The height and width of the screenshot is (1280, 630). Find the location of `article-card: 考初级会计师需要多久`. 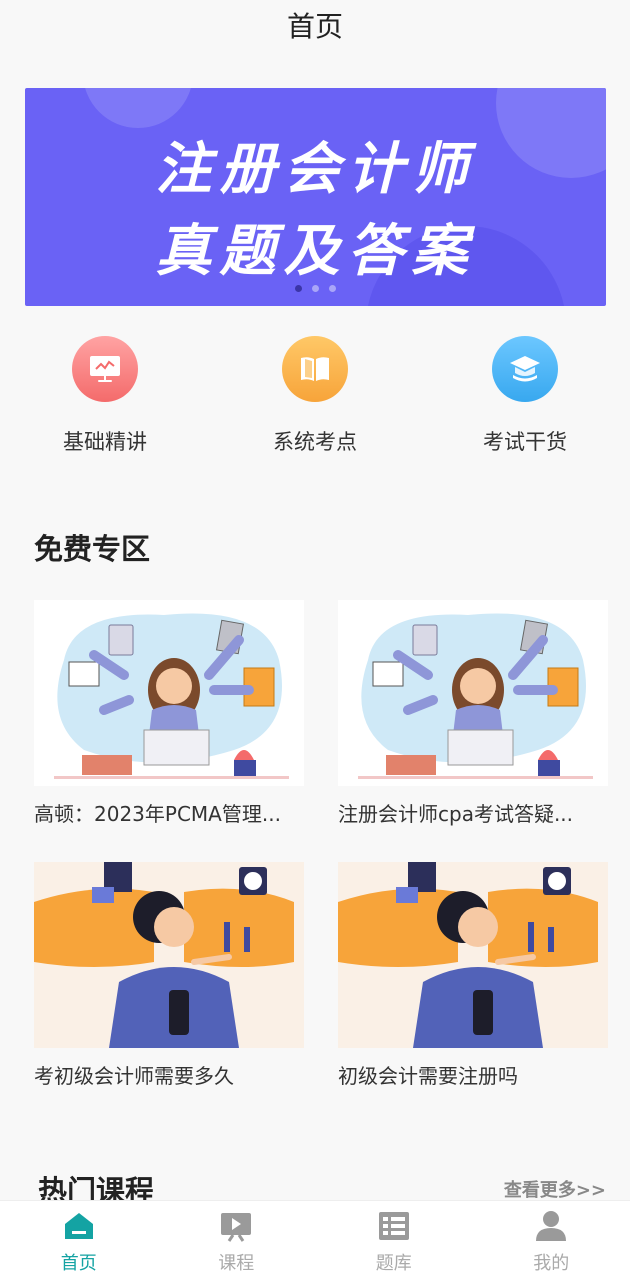

article-card: 考初级会计师需要多久 is located at coordinates (169, 975).